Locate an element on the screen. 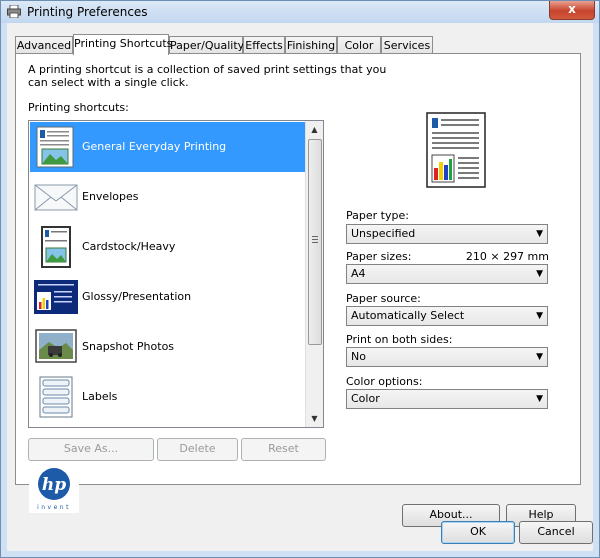 Image resolution: width=600 pixels, height=558 pixels. shortcuts-label: Printing shortcuts: is located at coordinates (78, 107).